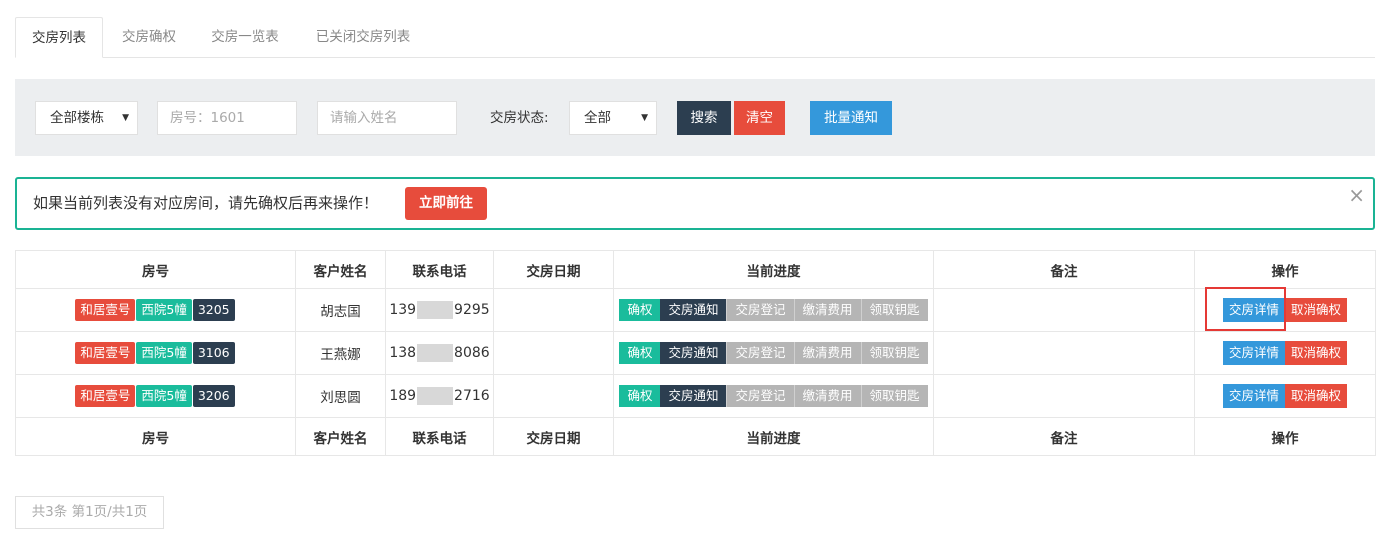 The image size is (1390, 541). Describe the element at coordinates (759, 118) in the screenshot. I see `clear-button: 清空` at that location.